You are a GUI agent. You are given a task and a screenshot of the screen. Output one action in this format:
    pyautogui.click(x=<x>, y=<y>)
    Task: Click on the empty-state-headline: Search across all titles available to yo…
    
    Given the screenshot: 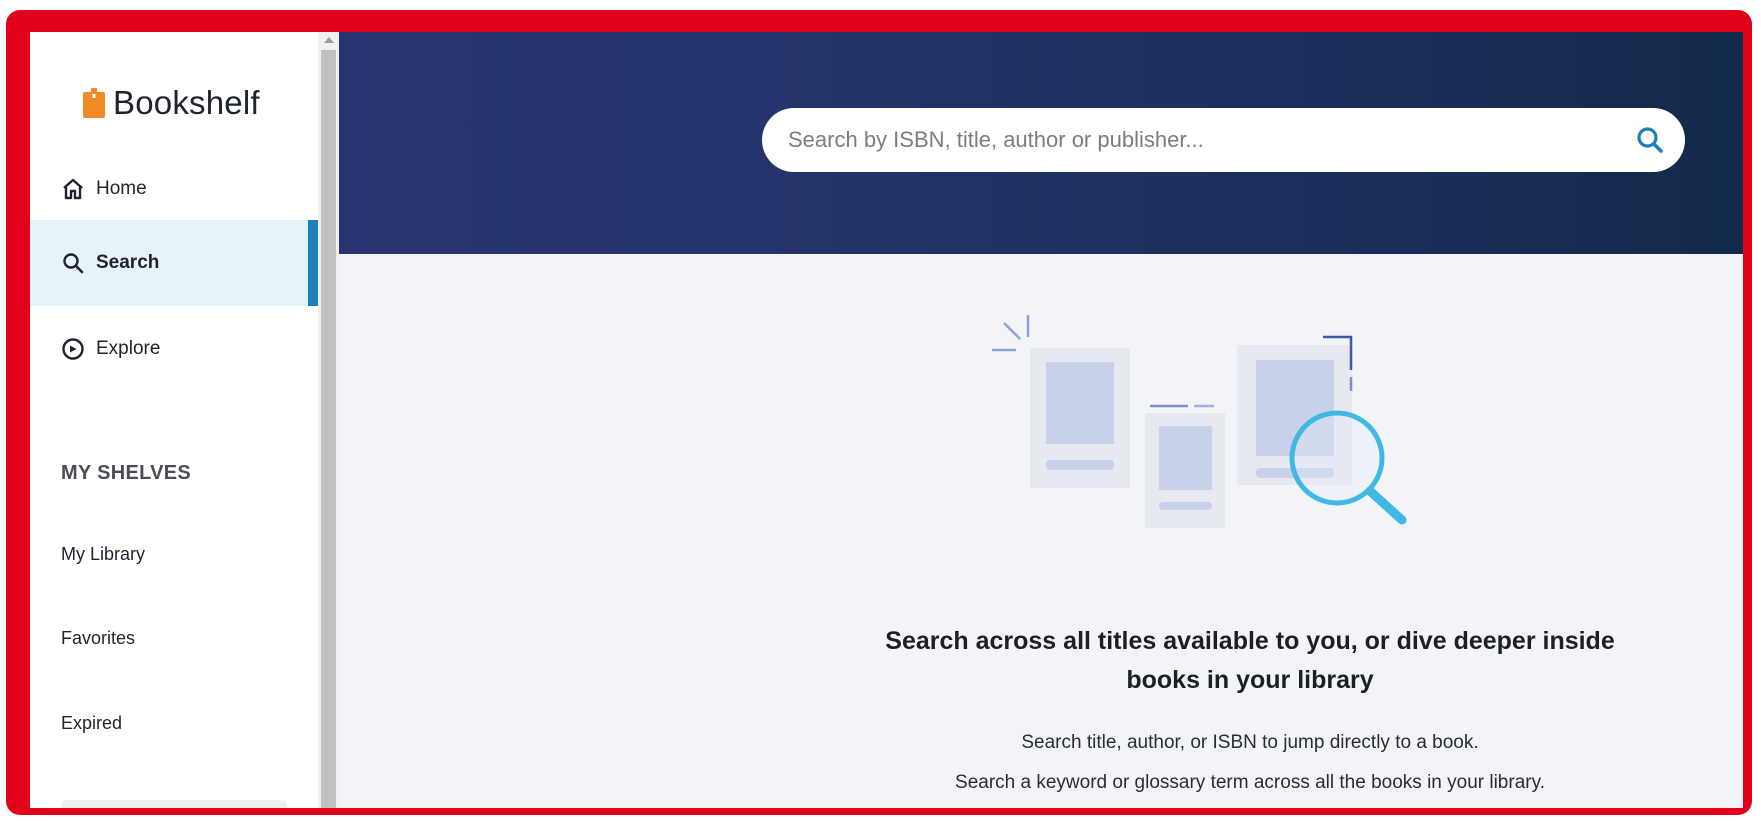 What is the action you would take?
    pyautogui.click(x=1250, y=660)
    